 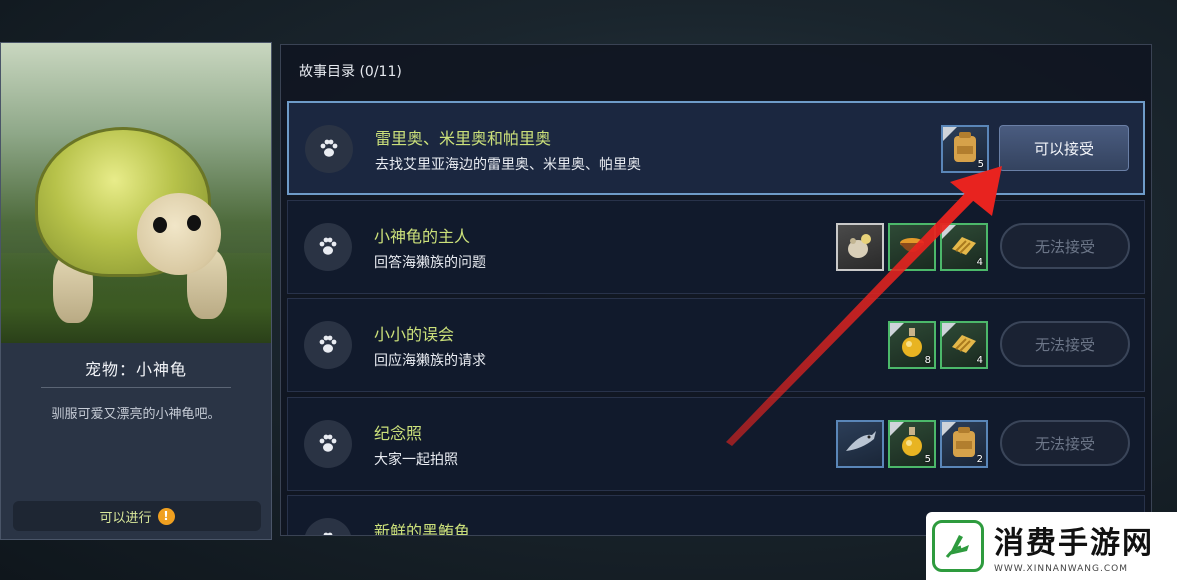 I want to click on reward-count: 8, so click(x=927, y=360).